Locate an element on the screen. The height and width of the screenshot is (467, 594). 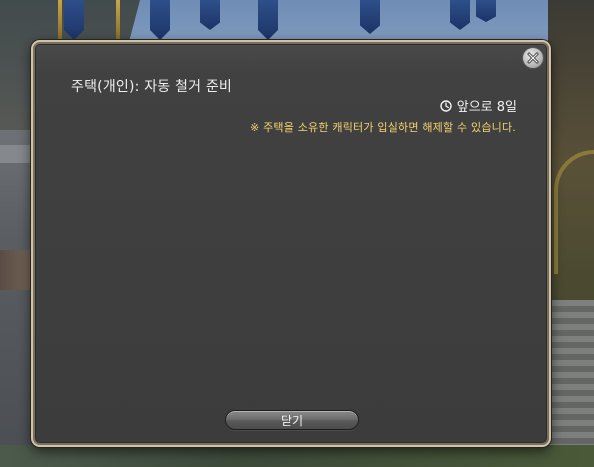
dialog-title: 주택(개인): 자동 철거 준비 is located at coordinates (151, 87).